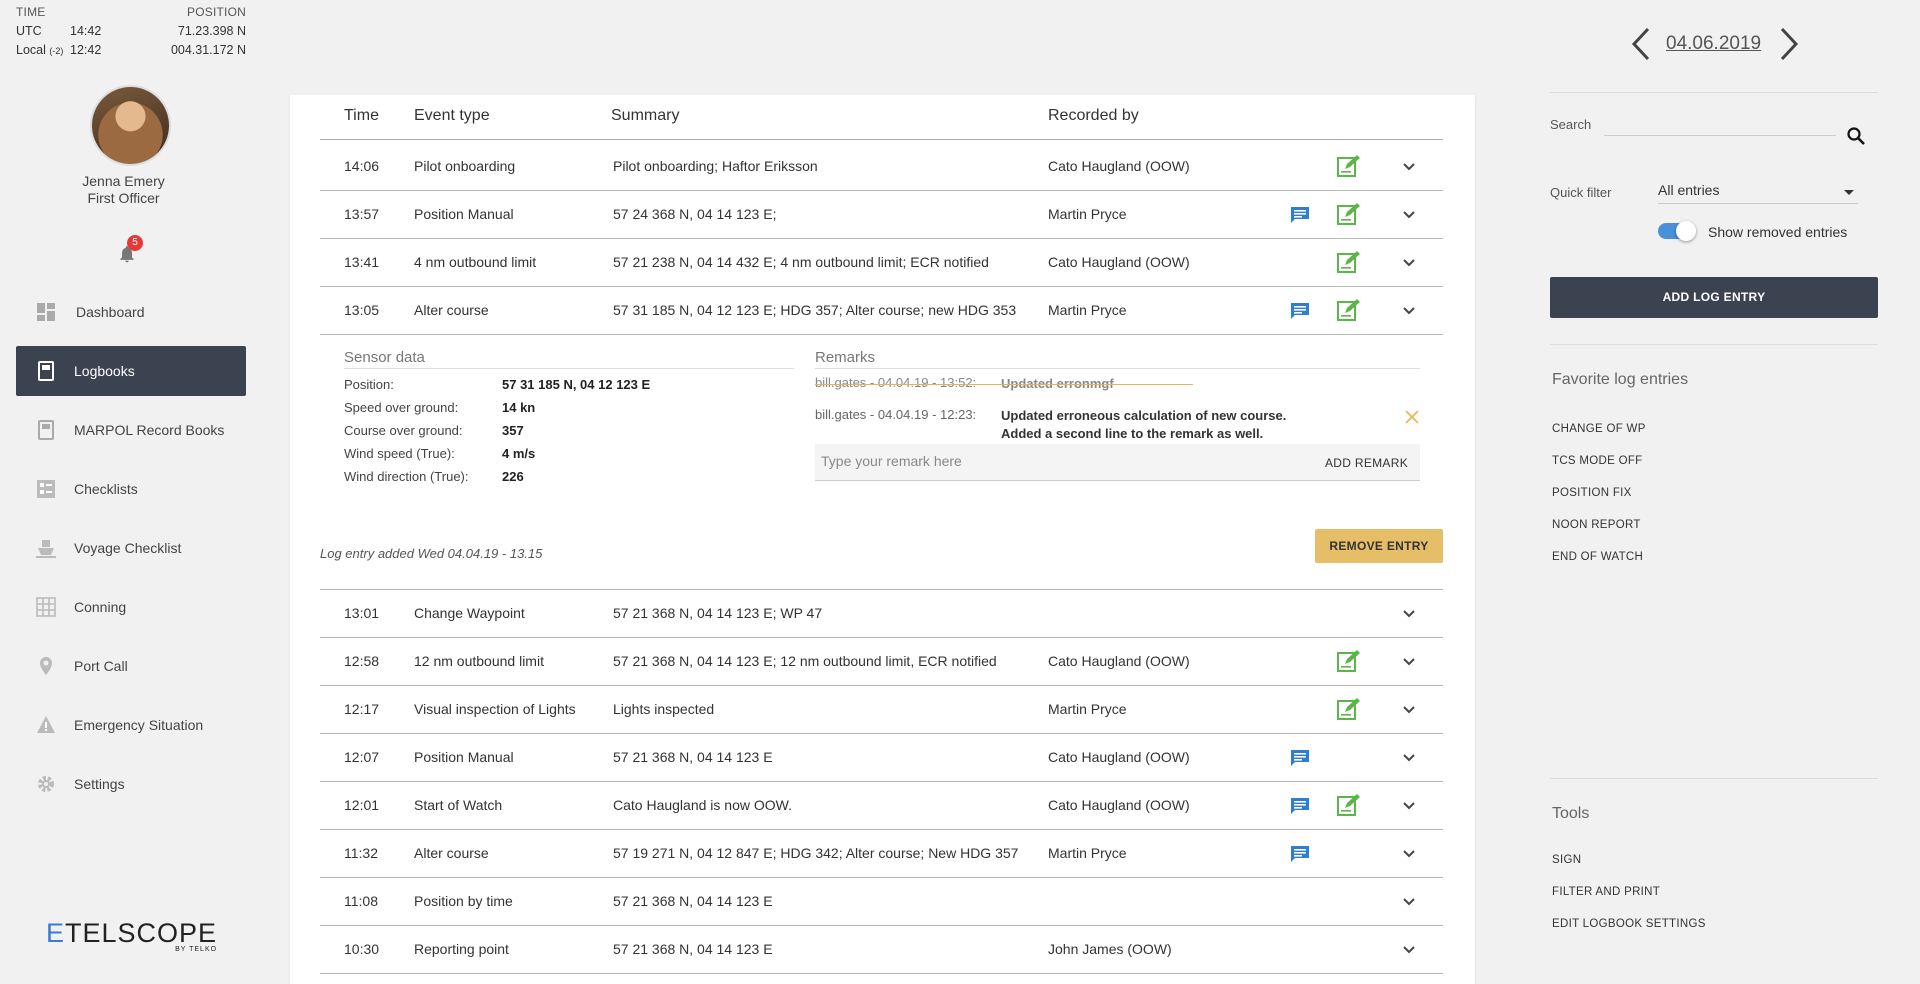 The image size is (1920, 984). I want to click on col-time: Time, so click(361, 116).